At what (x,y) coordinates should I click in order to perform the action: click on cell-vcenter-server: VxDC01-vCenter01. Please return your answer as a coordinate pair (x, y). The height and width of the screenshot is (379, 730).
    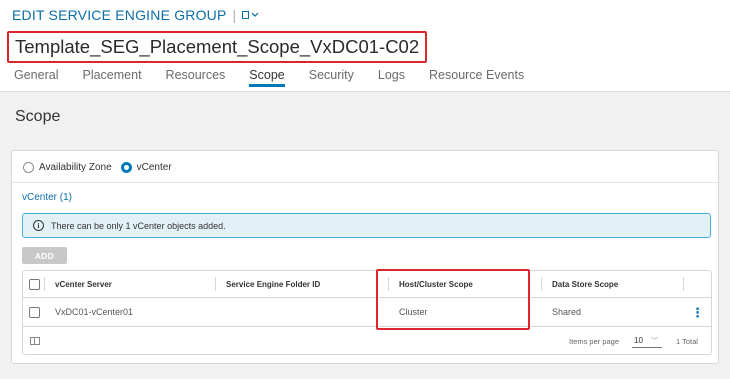
    Looking at the image, I should click on (94, 312).